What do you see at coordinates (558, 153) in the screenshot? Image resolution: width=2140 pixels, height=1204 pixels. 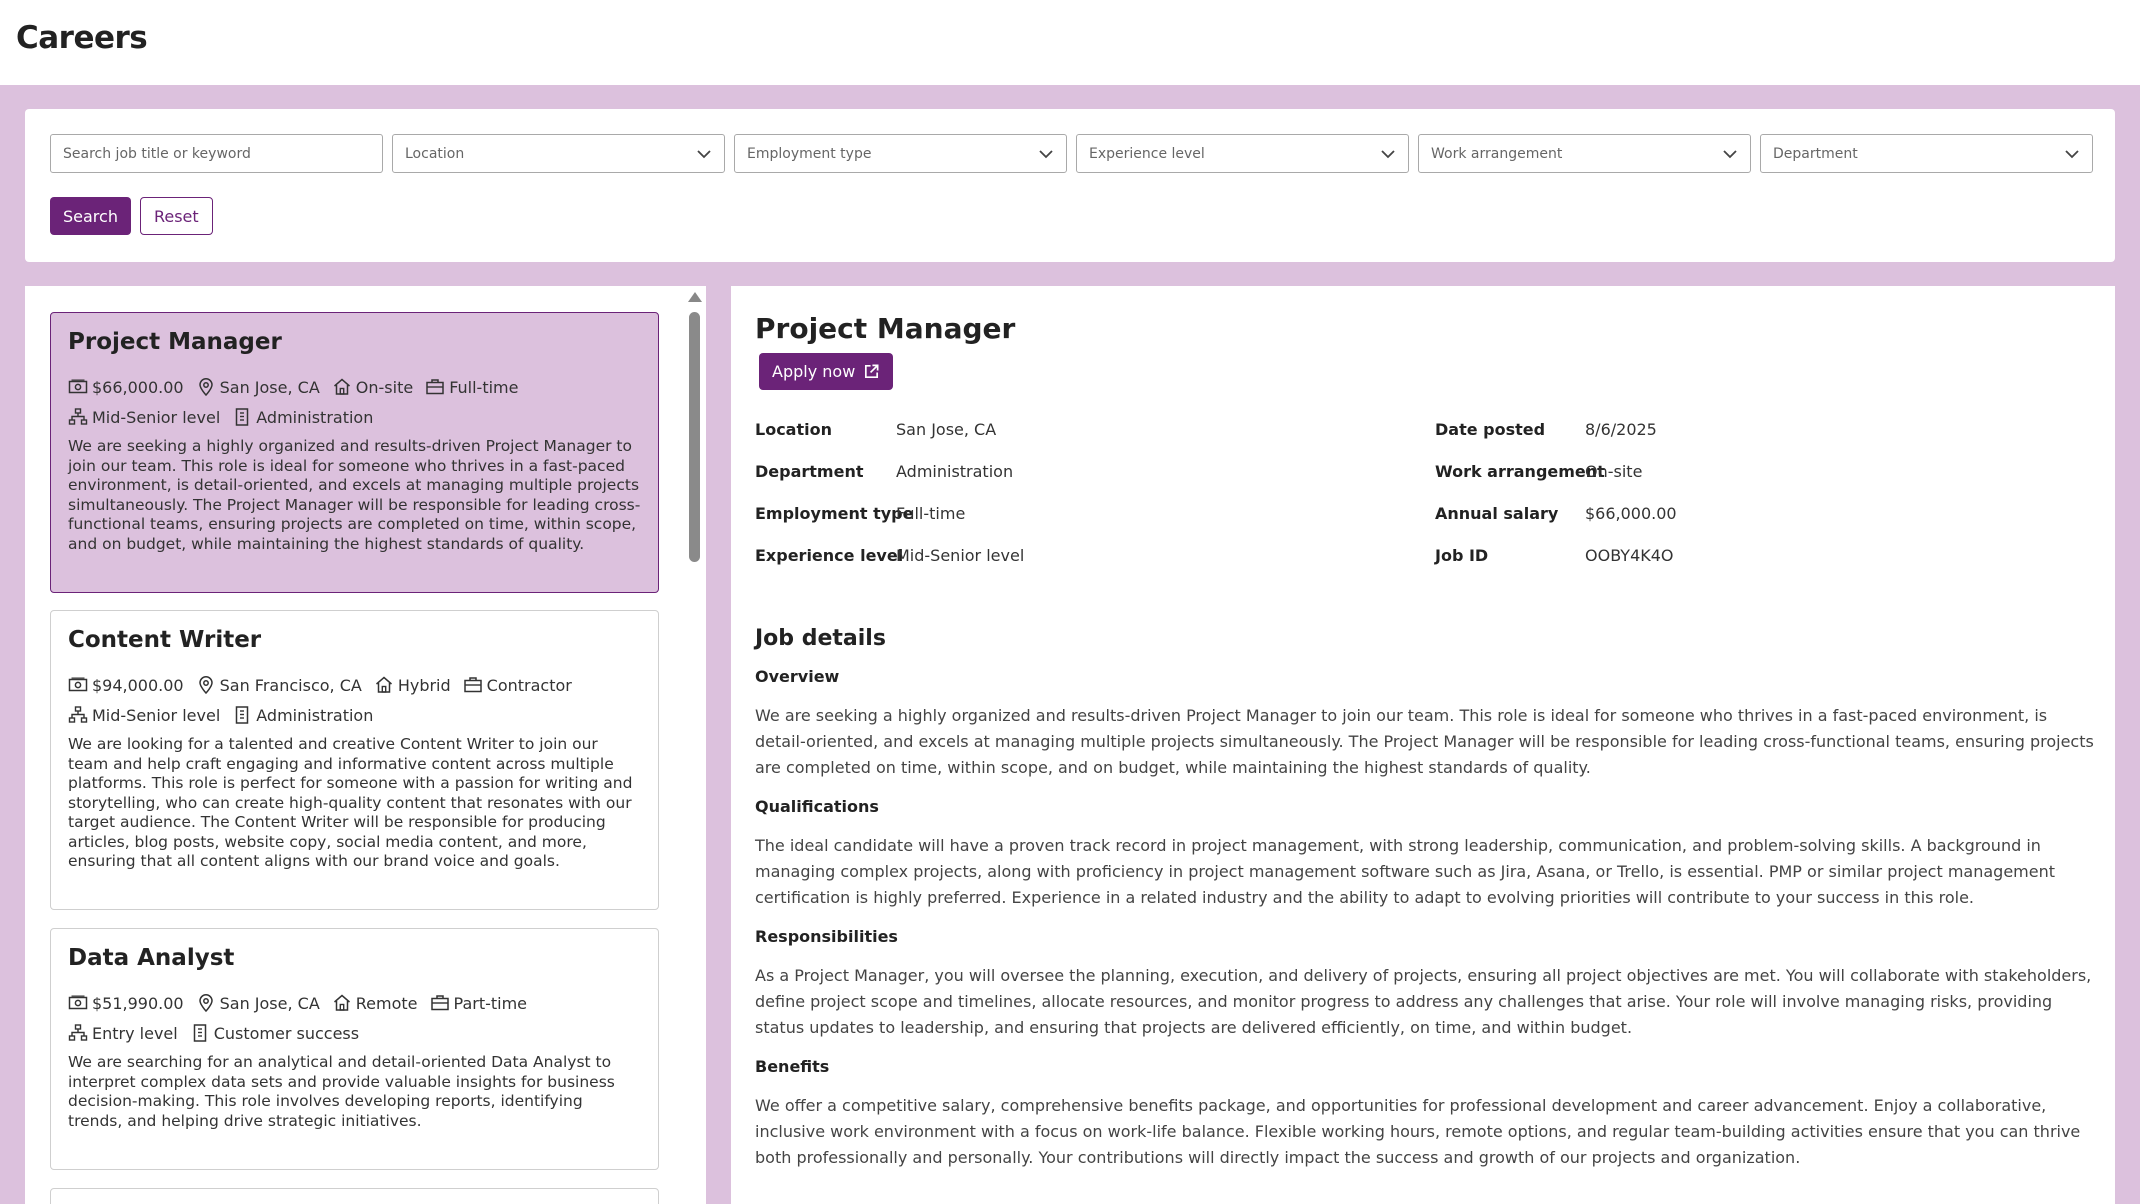 I see `location-select: Location` at bounding box center [558, 153].